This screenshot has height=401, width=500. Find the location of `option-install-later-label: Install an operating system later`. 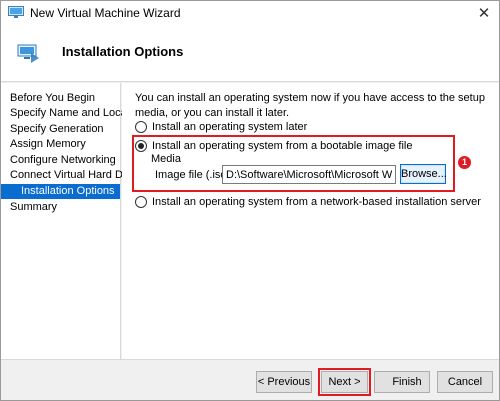

option-install-later-label: Install an operating system later is located at coordinates (230, 127).